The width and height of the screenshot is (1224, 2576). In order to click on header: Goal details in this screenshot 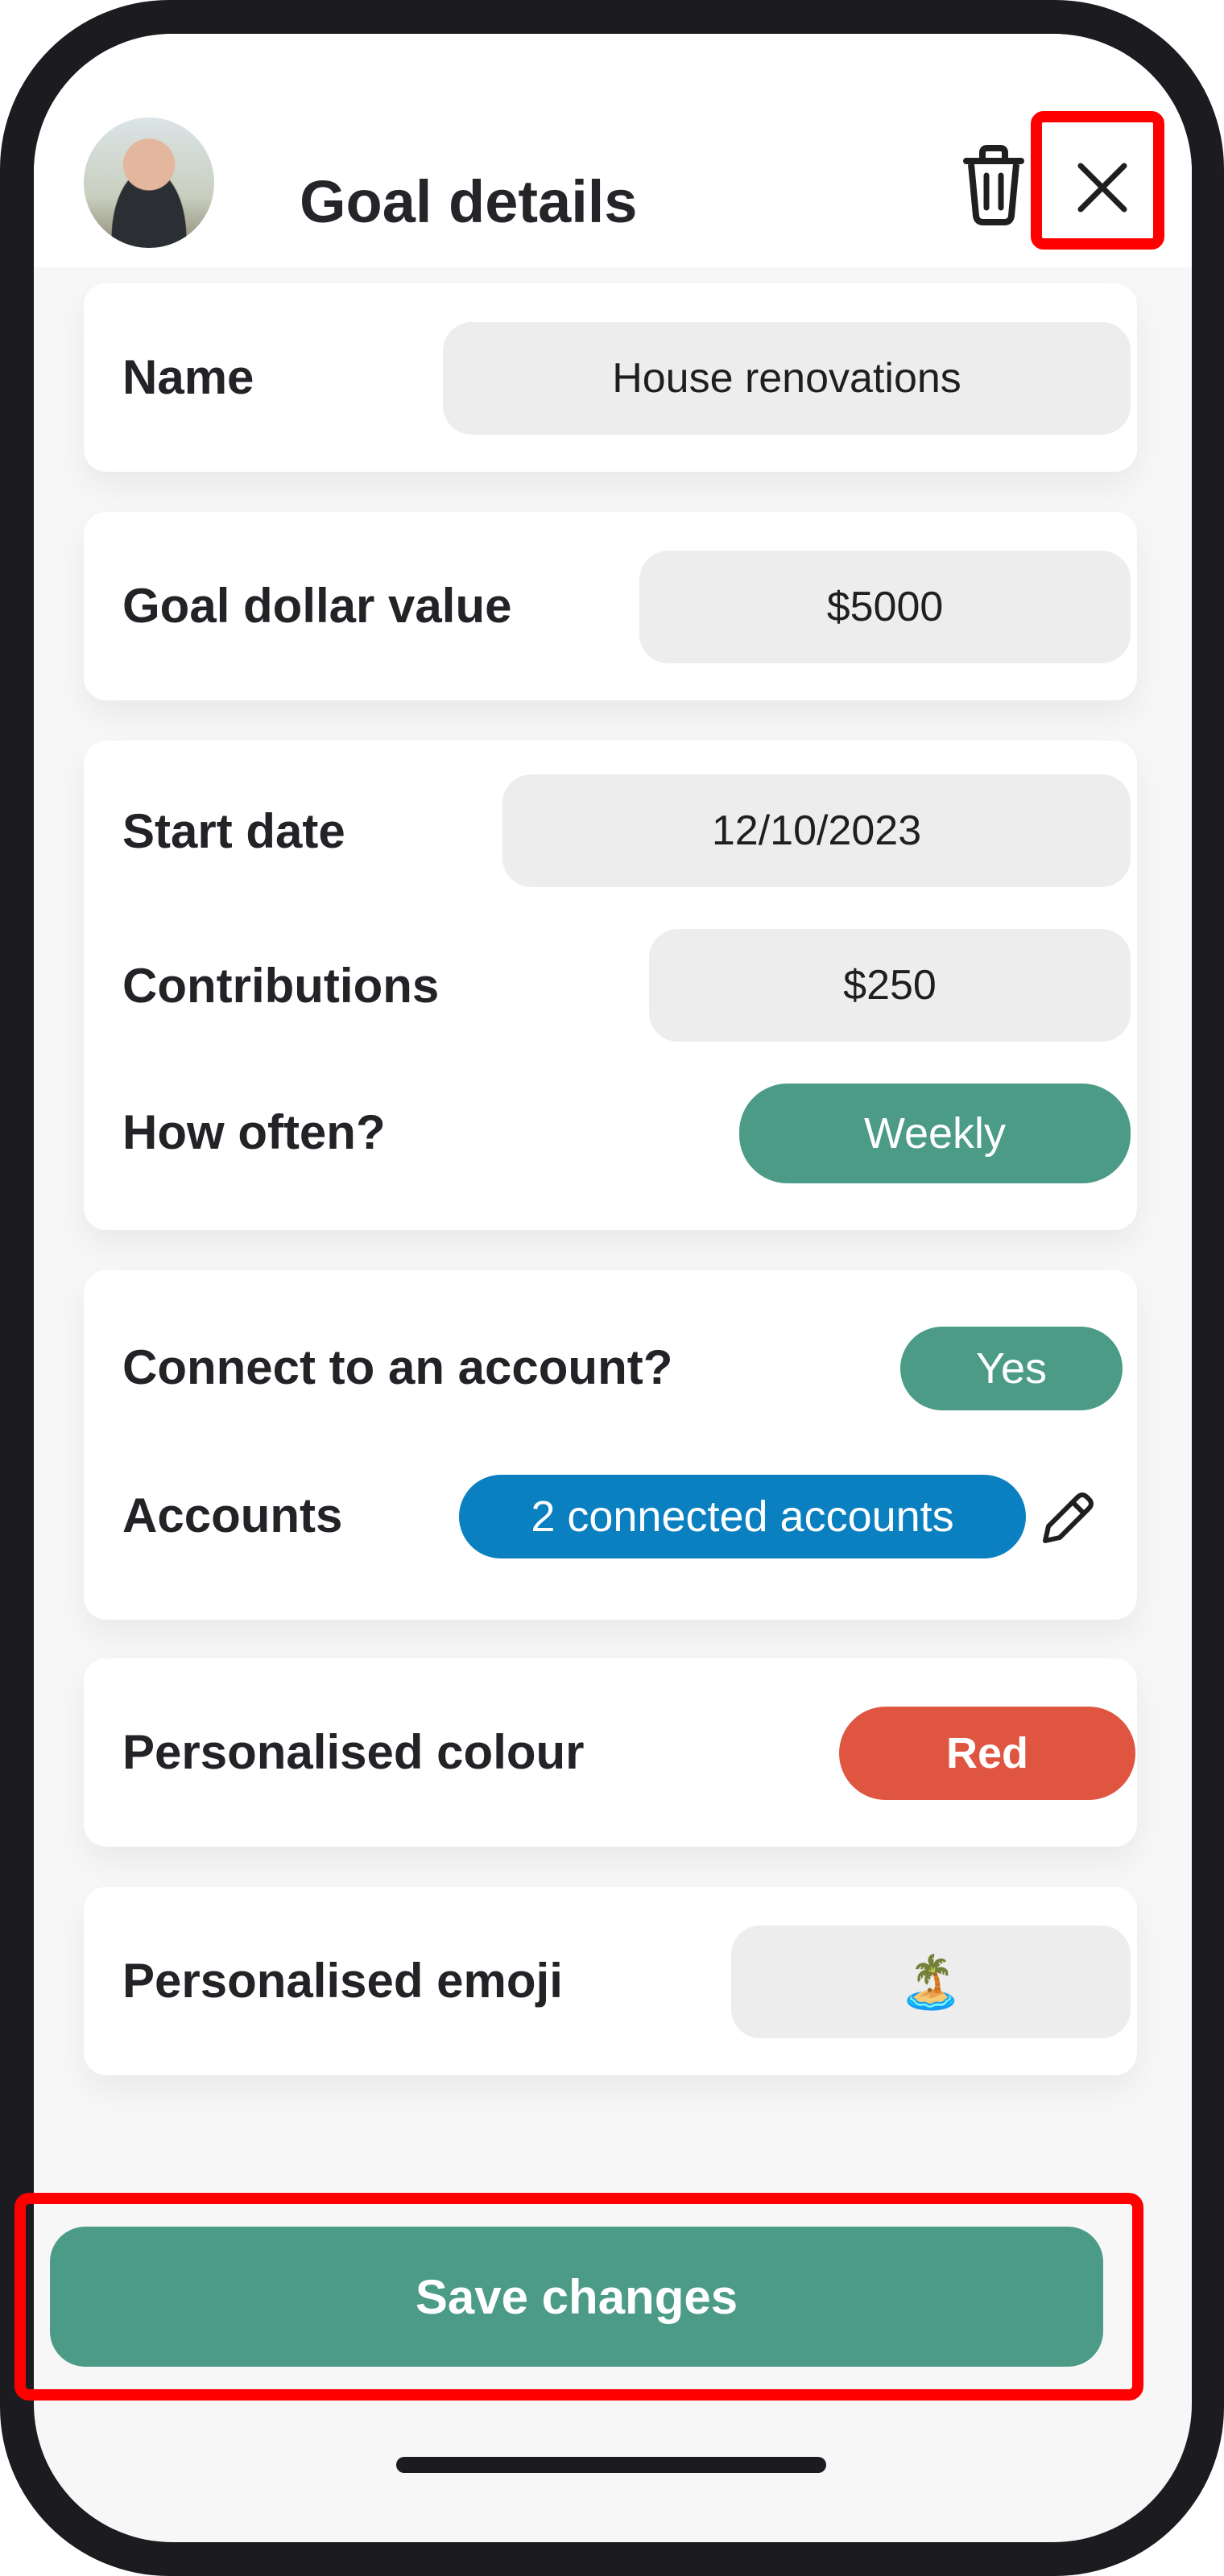, I will do `click(613, 150)`.